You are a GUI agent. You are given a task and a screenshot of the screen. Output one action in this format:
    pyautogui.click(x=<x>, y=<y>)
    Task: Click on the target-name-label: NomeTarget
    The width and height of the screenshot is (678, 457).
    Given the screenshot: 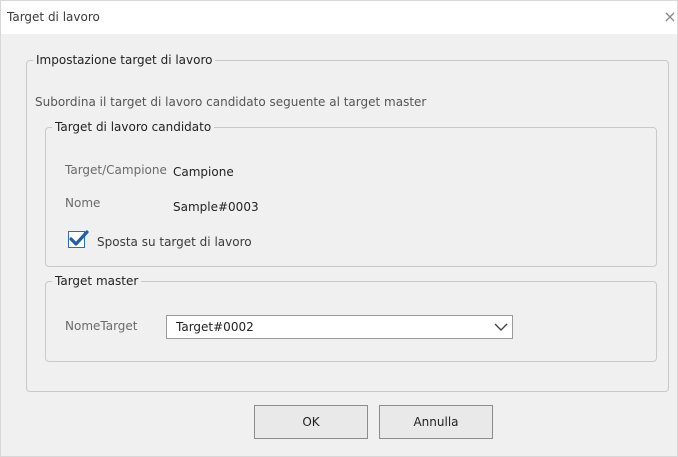 What is the action you would take?
    pyautogui.click(x=101, y=326)
    